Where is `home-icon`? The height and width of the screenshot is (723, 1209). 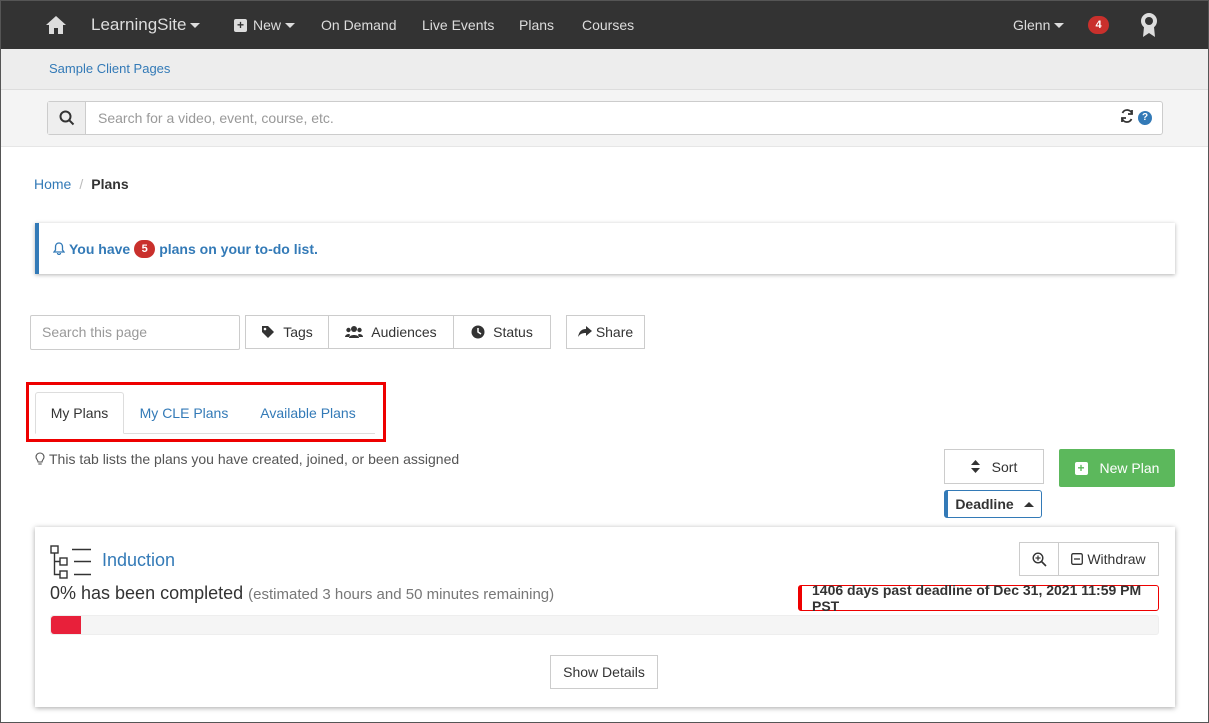 home-icon is located at coordinates (56, 25).